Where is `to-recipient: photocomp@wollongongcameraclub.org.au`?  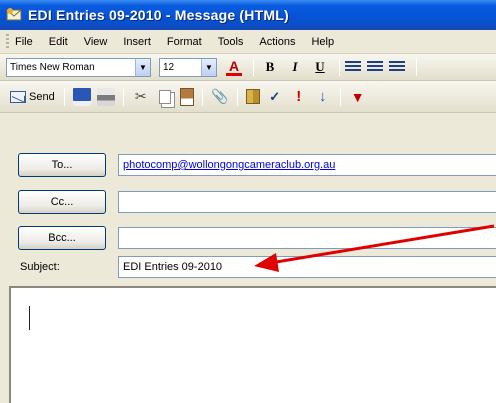
to-recipient: photocomp@wollongongcameraclub.org.au is located at coordinates (229, 165).